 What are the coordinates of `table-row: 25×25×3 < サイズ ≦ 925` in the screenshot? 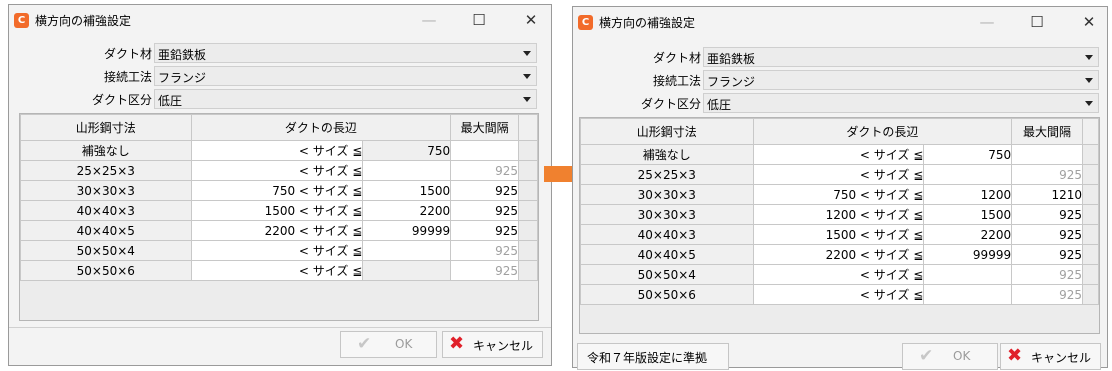 It's located at (279, 170).